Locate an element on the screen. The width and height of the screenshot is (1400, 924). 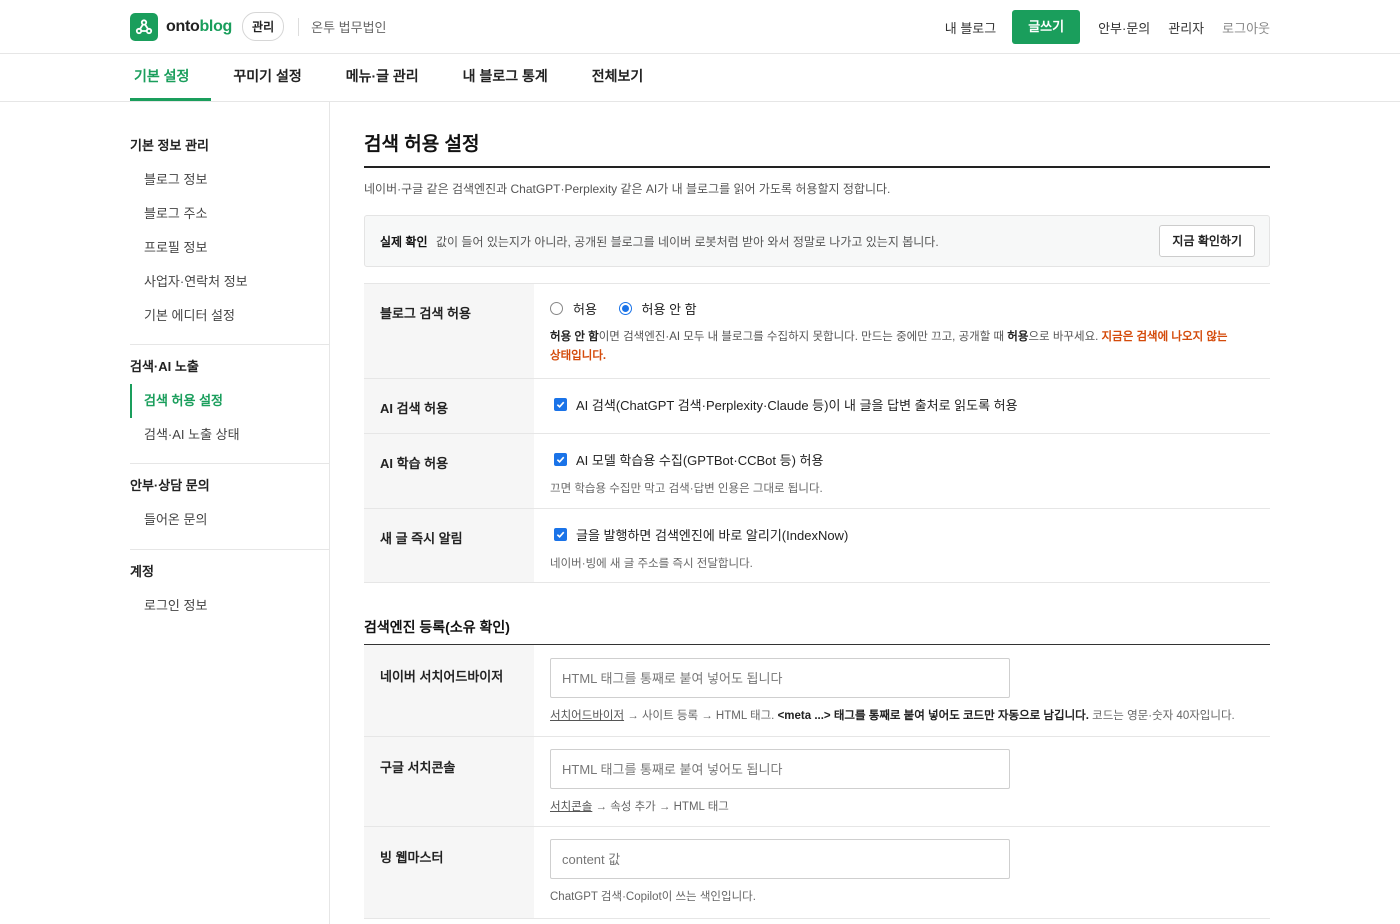
main-tabs: 기본 설정 꾸미기 설정 메뉴·글 관리 내 블로그 통계 전체보기 is located at coordinates (700, 78).